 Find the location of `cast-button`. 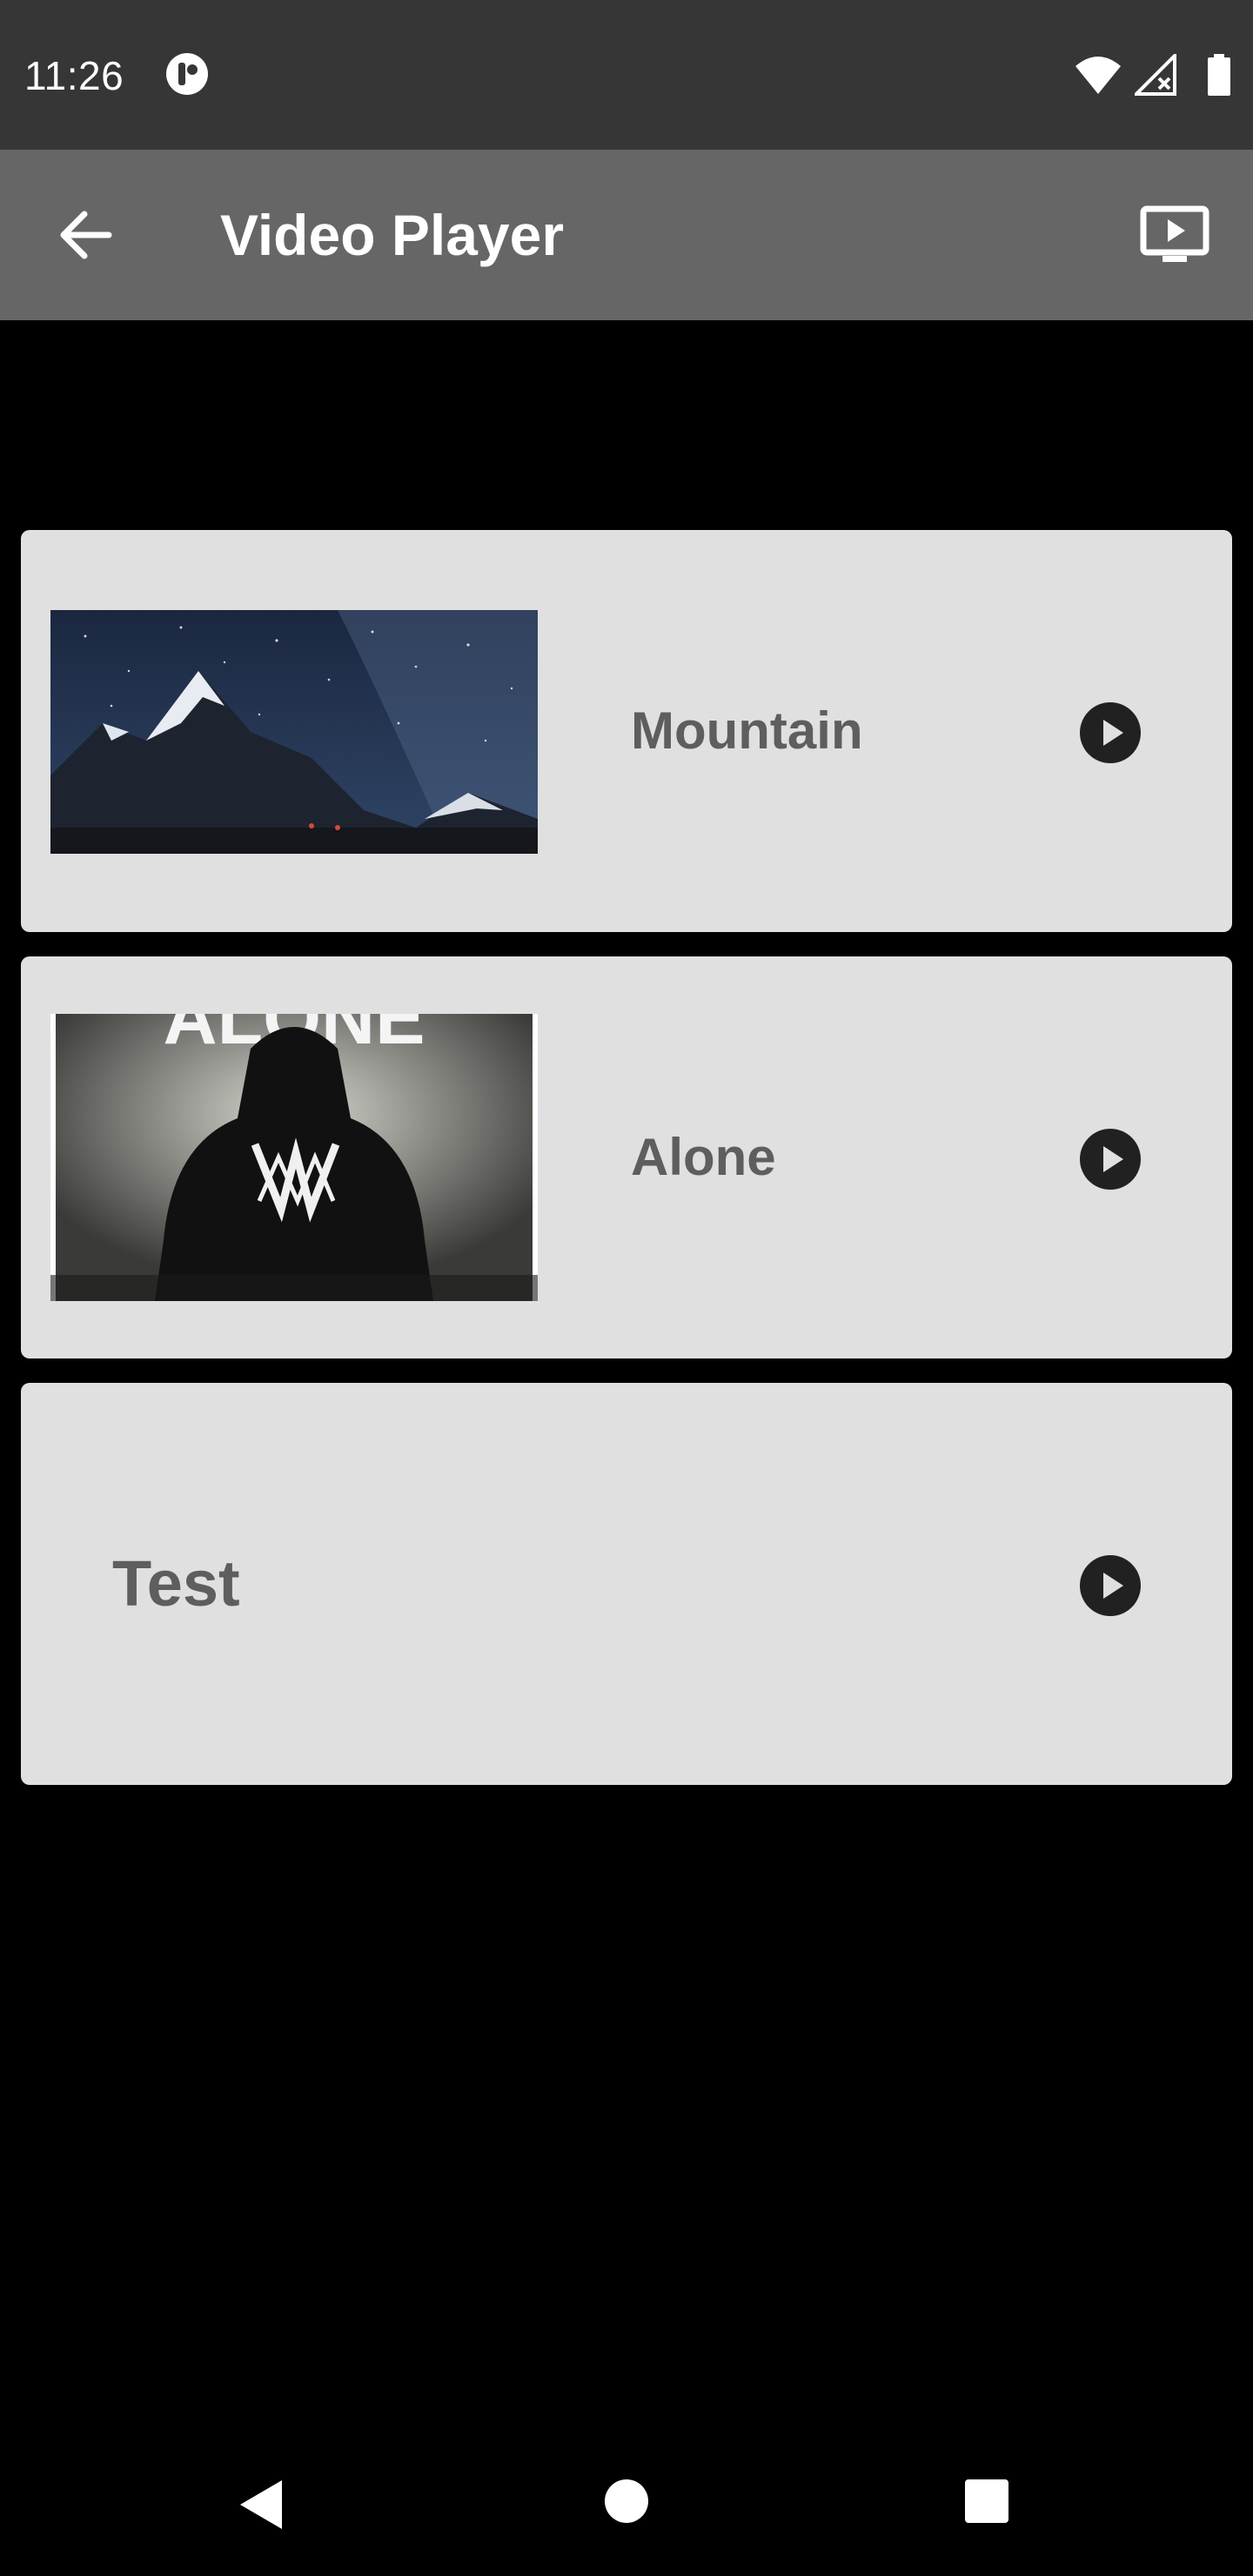

cast-button is located at coordinates (1174, 235).